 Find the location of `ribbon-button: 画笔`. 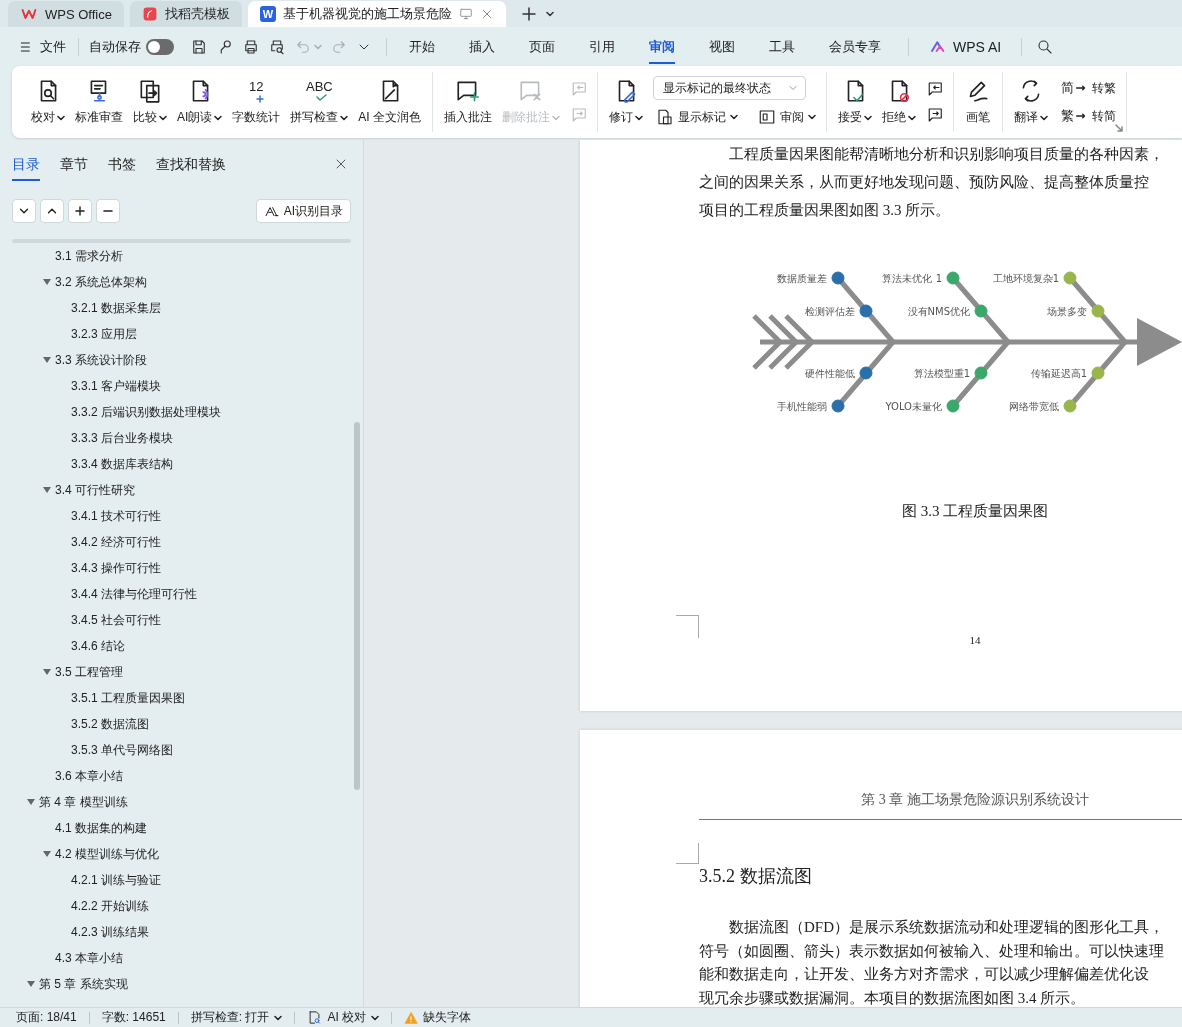

ribbon-button: 画笔 is located at coordinates (978, 102).